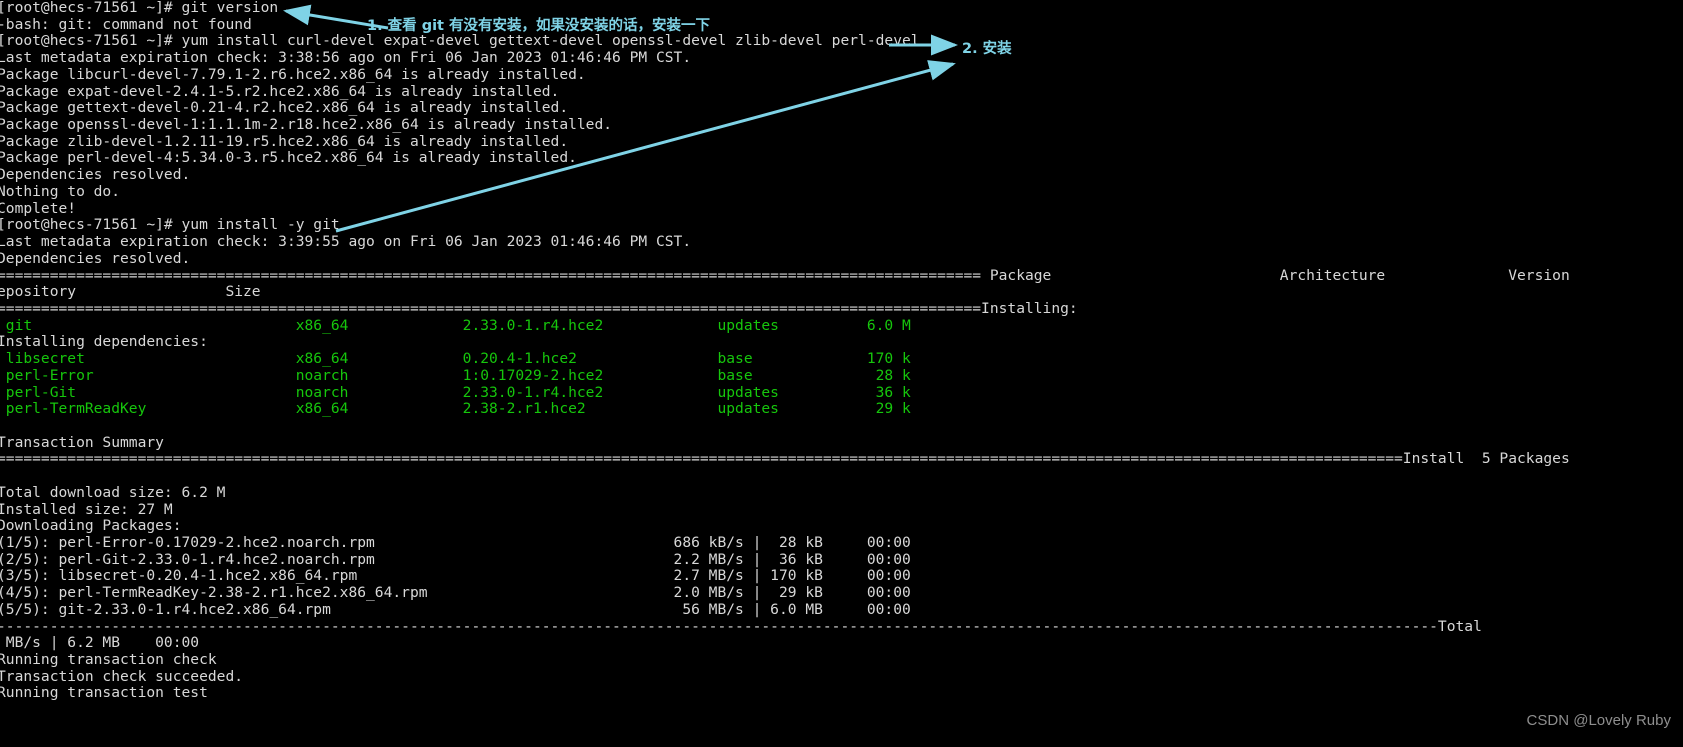  What do you see at coordinates (139, 8) in the screenshot?
I see `terminal-line: [root@hecs-71561 ~]# git version` at bounding box center [139, 8].